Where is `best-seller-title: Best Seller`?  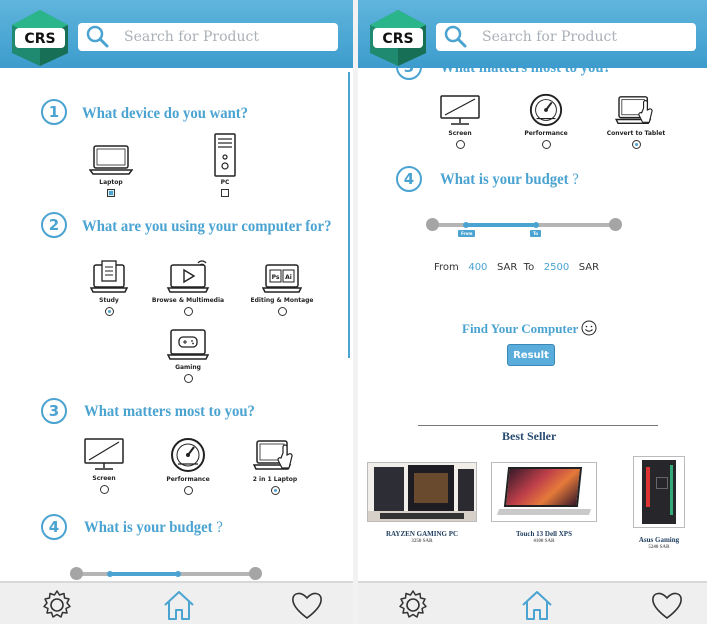
best-seller-title: Best Seller is located at coordinates (529, 436).